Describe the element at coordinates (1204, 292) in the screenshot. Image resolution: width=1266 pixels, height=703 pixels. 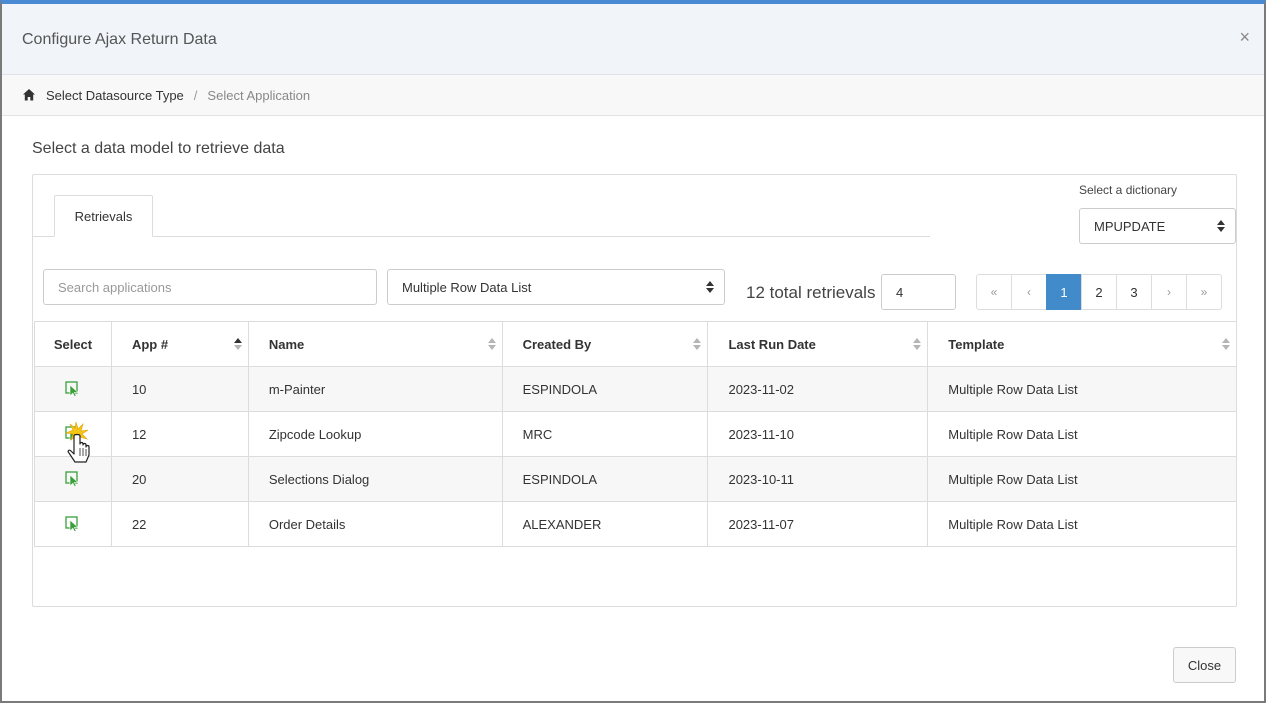
I see `page-last-button: »` at that location.